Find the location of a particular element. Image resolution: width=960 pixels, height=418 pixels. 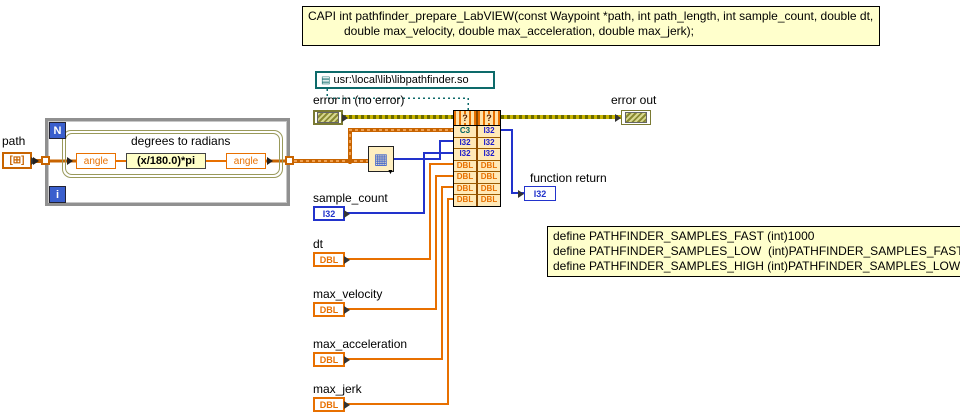

dt-terminal: DBL is located at coordinates (329, 259).